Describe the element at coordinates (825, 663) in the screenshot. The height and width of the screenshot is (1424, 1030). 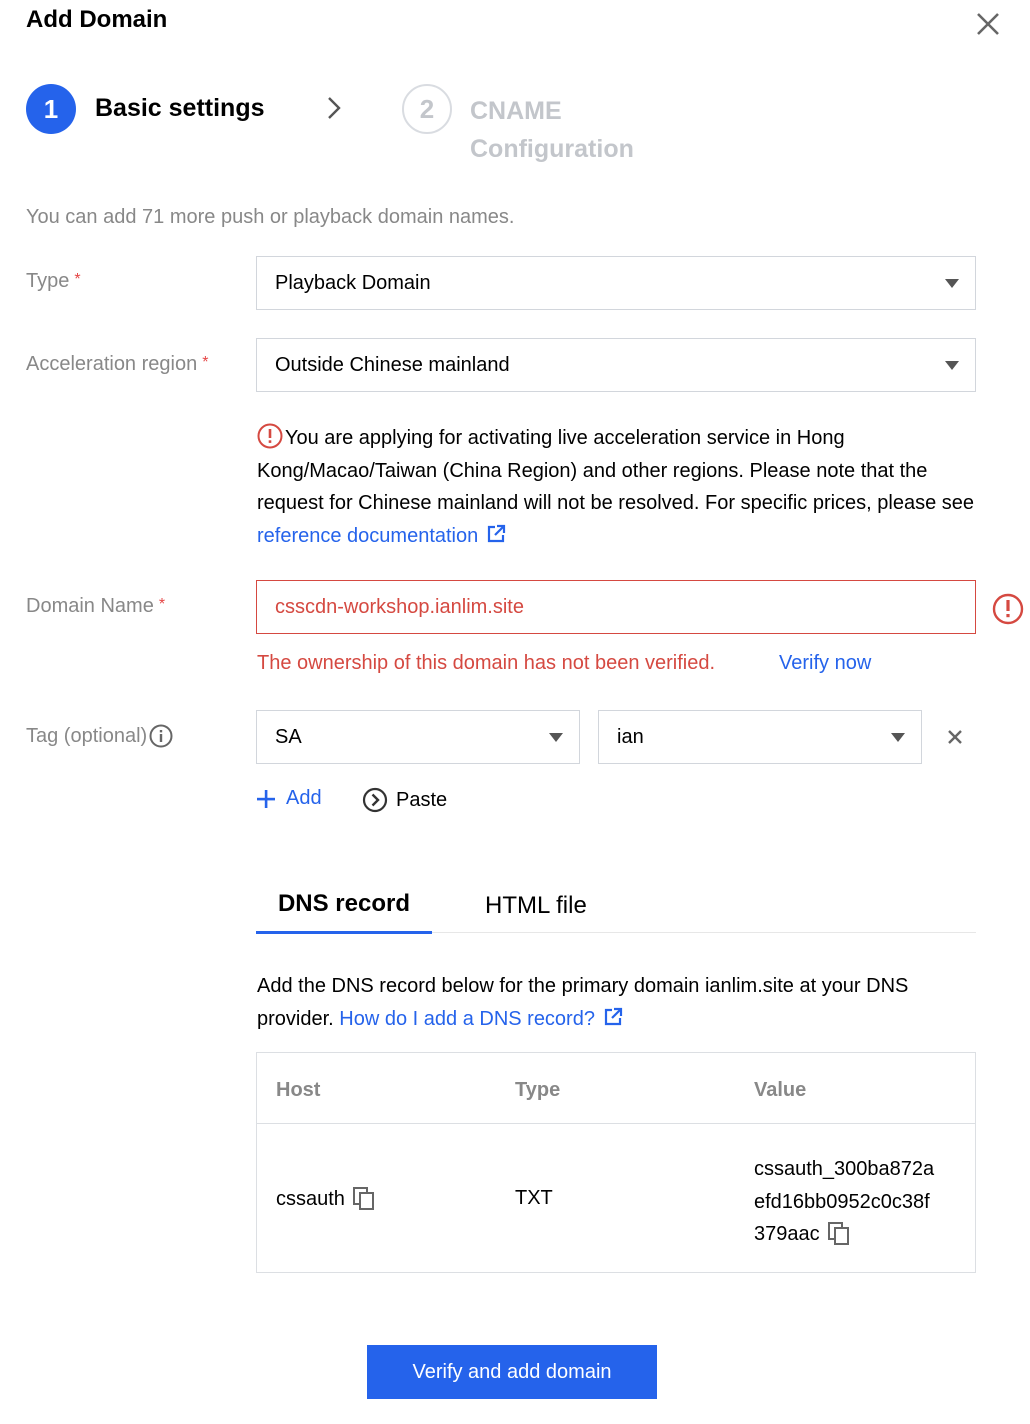
I see `verify-now-link: Verify now` at that location.